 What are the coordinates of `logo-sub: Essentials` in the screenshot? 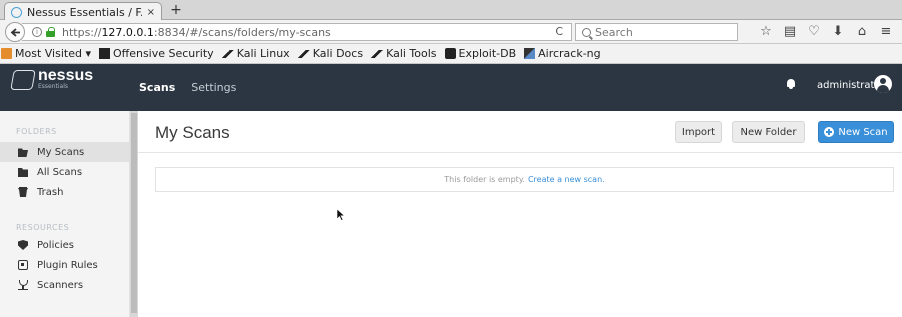 It's located at (53, 86).